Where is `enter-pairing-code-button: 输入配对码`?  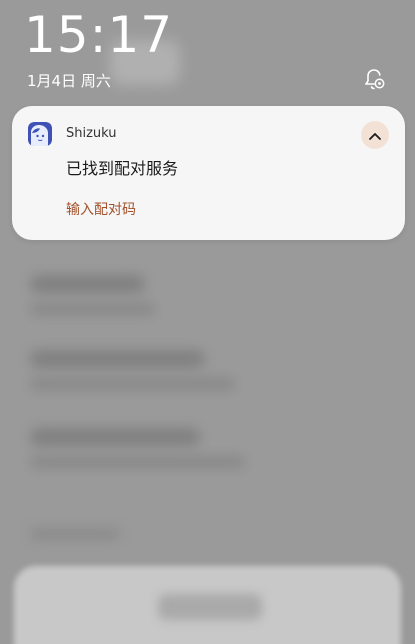
enter-pairing-code-button: 输入配对码 is located at coordinates (101, 210).